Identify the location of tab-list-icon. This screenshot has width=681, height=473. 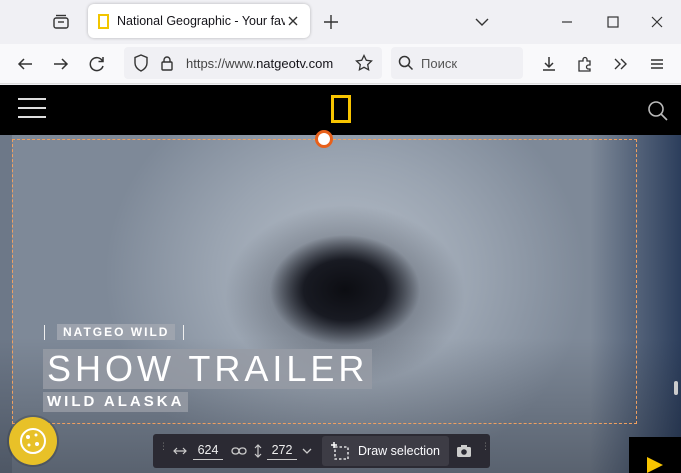
(61, 22).